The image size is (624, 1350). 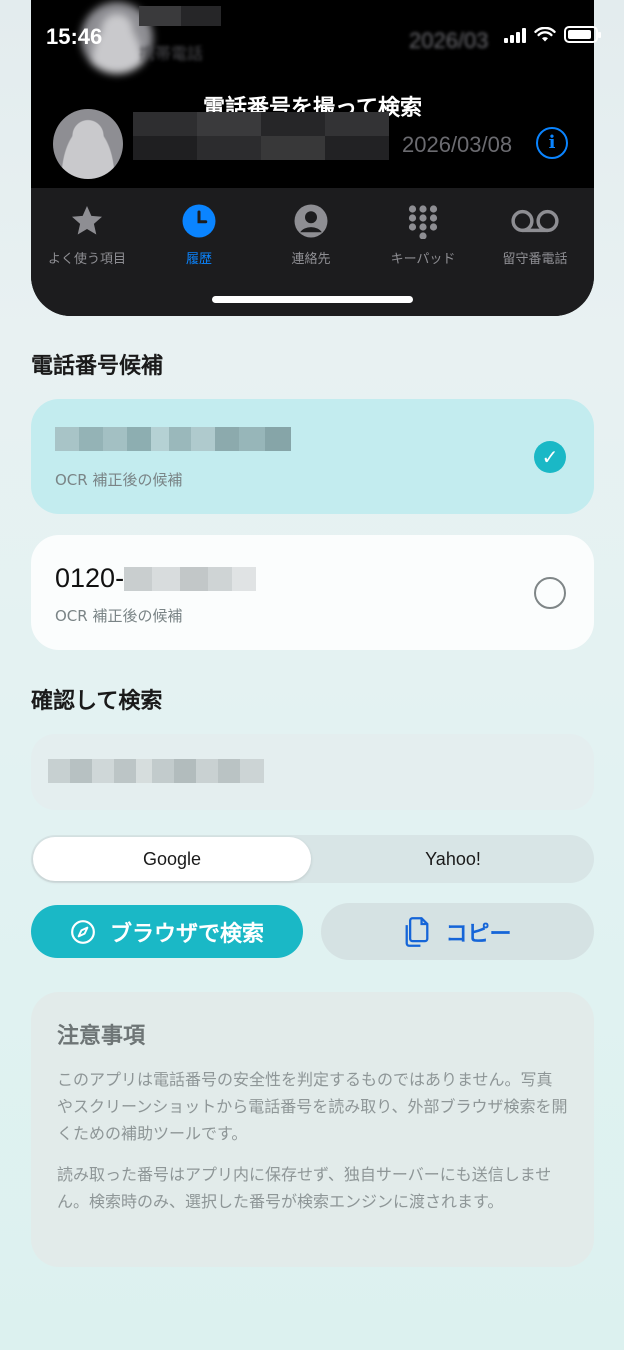 What do you see at coordinates (199, 221) in the screenshot?
I see `clock-icon` at bounding box center [199, 221].